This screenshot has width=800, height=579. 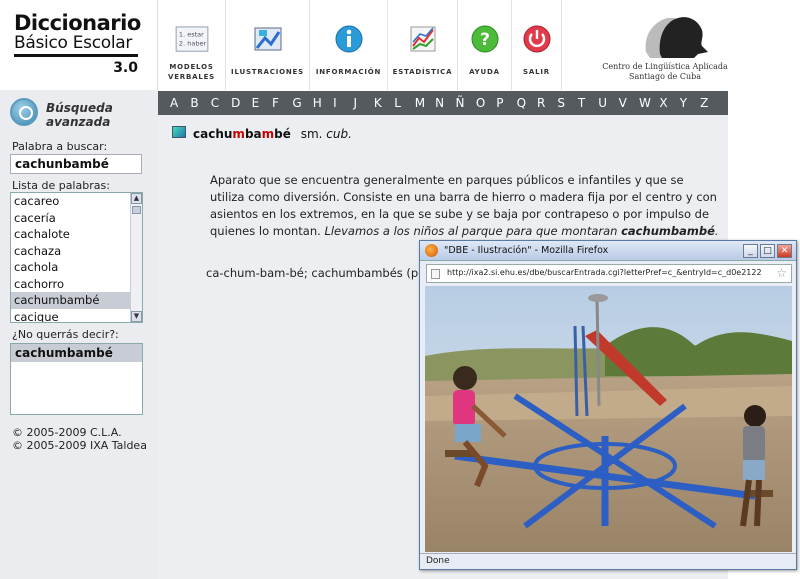 I want to click on headword-part: cachu, so click(x=213, y=134).